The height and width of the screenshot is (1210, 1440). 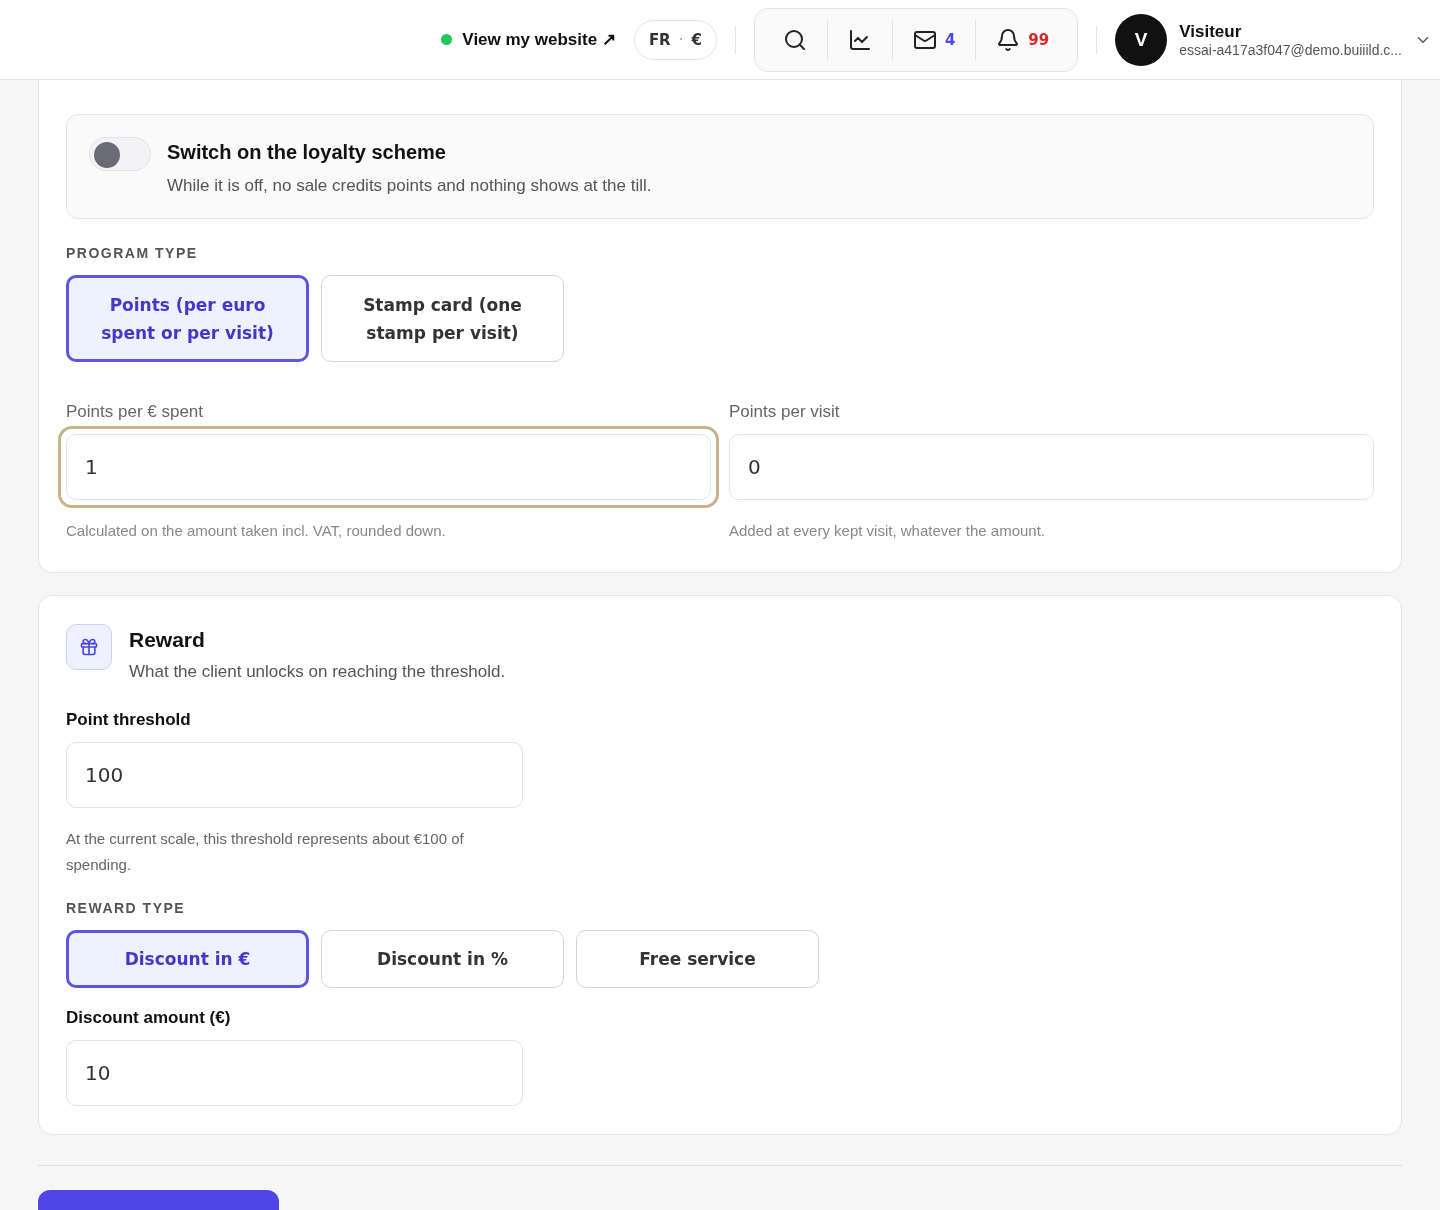 What do you see at coordinates (187, 318) in the screenshot?
I see `program-type-option: Points (per euro spent or per visit)` at bounding box center [187, 318].